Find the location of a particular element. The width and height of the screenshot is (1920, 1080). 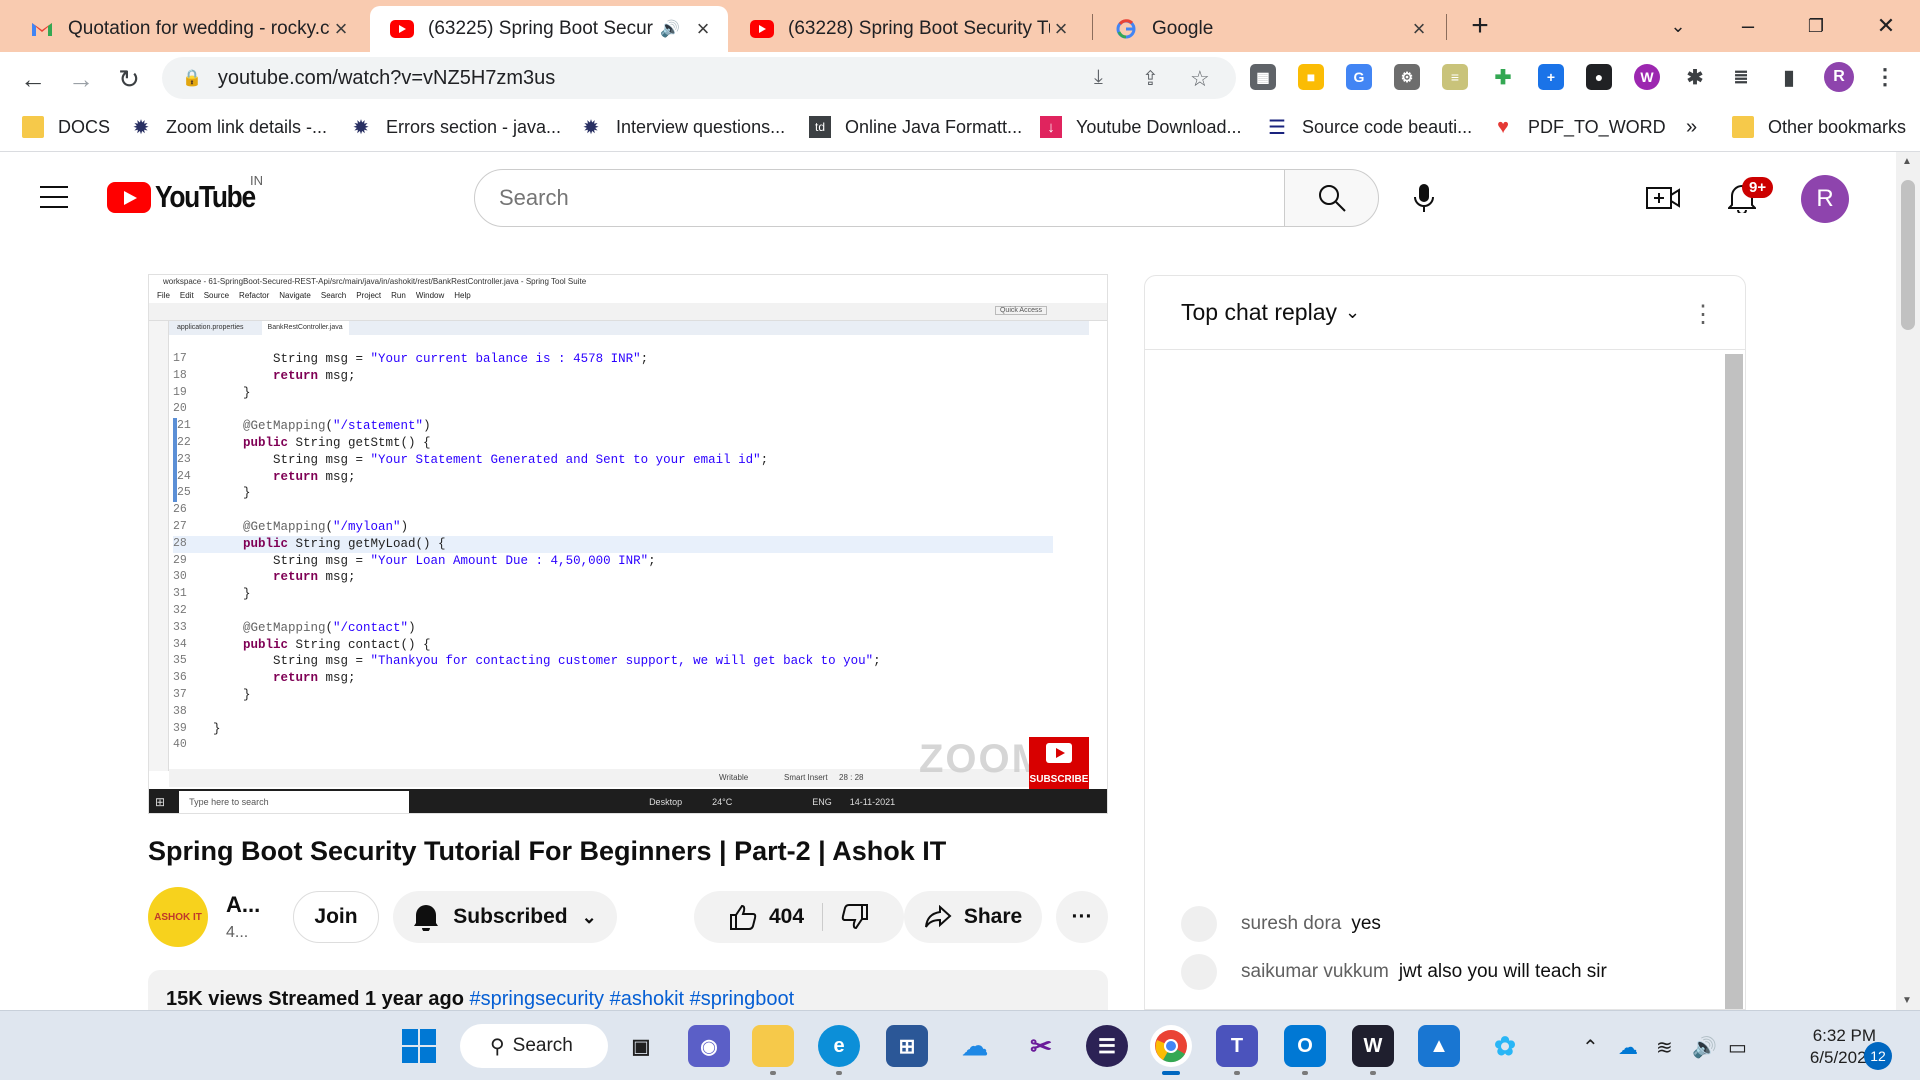

more-actions-button: ··· is located at coordinates (1082, 917).